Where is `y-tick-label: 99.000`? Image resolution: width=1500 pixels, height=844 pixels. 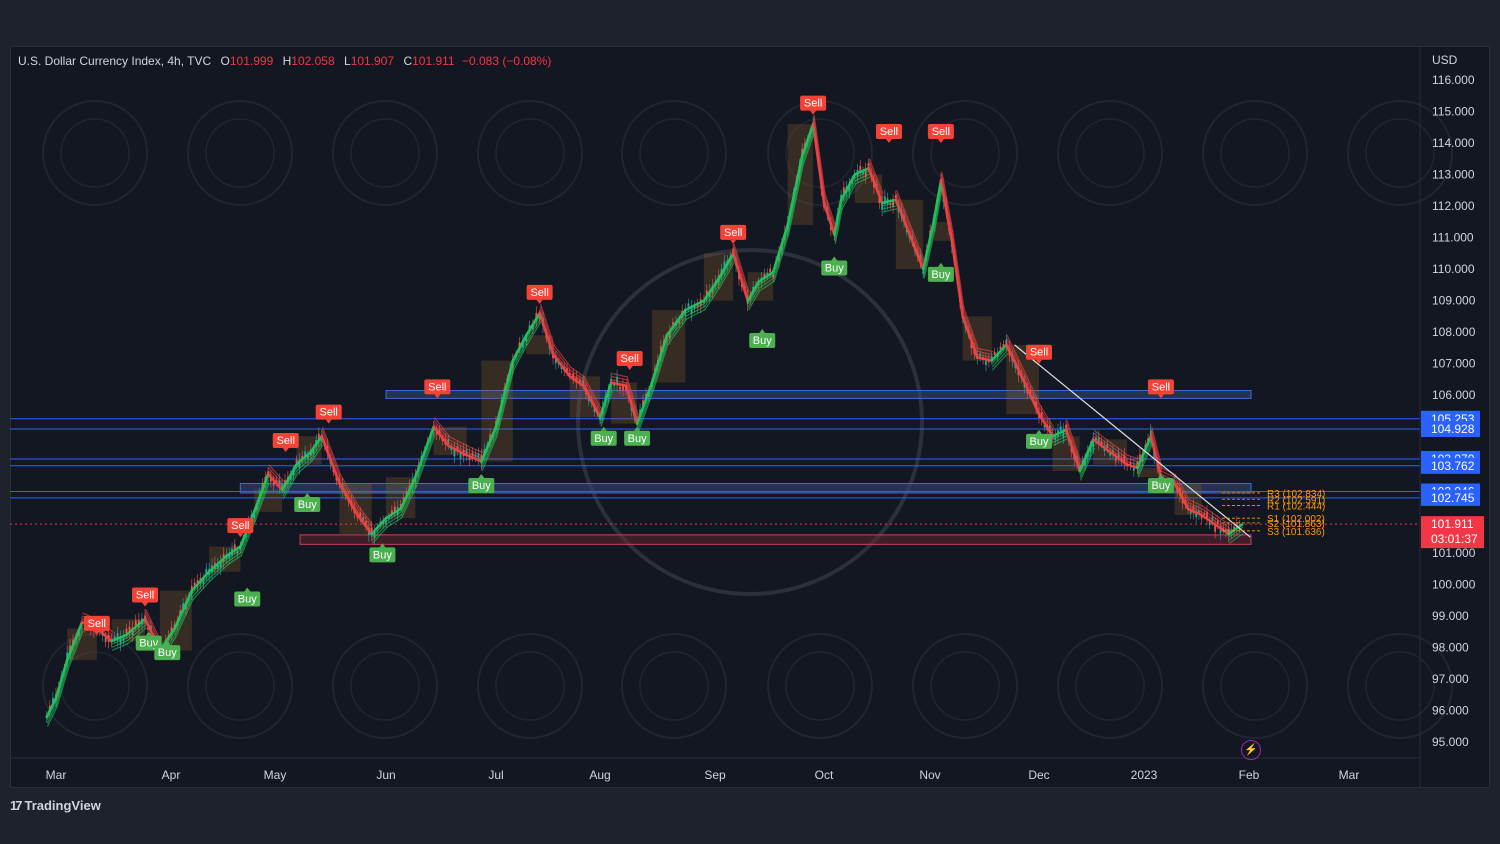 y-tick-label: 99.000 is located at coordinates (1450, 616).